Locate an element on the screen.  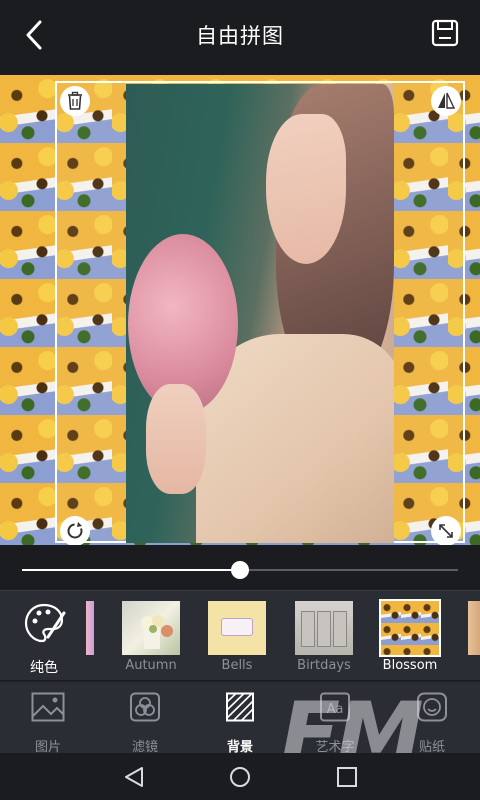
tab-filter: 滤镜 is located at coordinates (145, 722).